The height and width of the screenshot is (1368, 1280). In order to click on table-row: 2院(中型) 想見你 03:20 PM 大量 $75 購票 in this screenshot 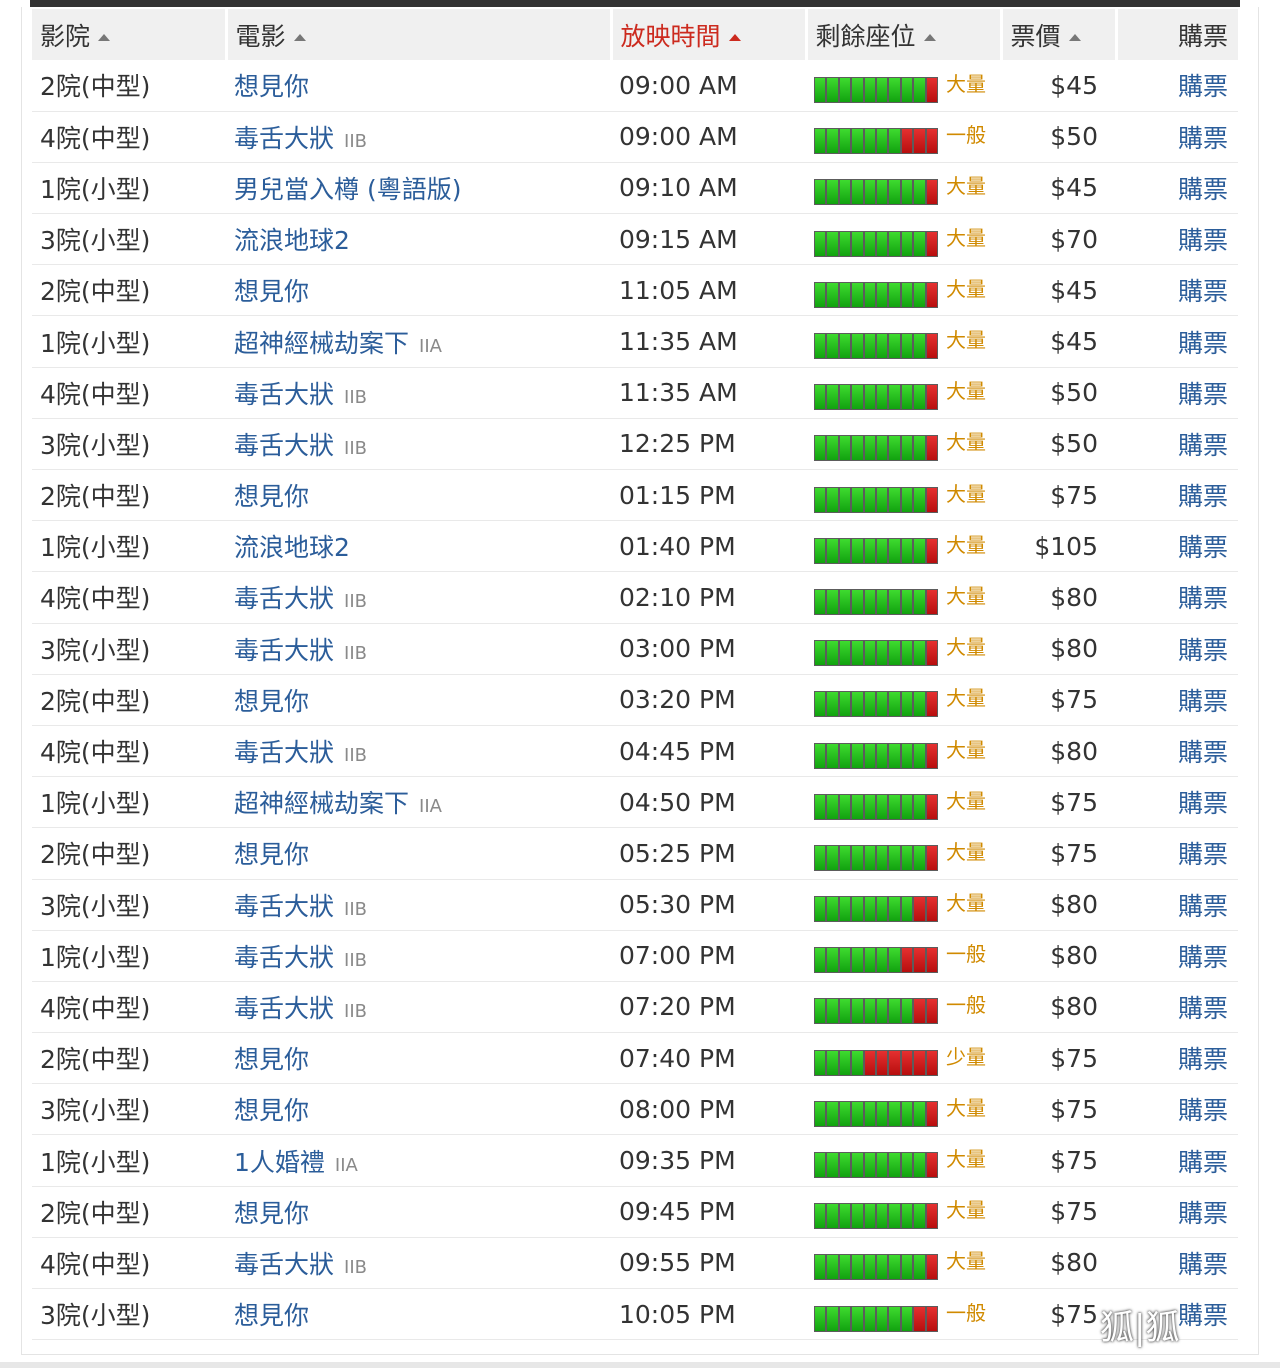, I will do `click(635, 700)`.